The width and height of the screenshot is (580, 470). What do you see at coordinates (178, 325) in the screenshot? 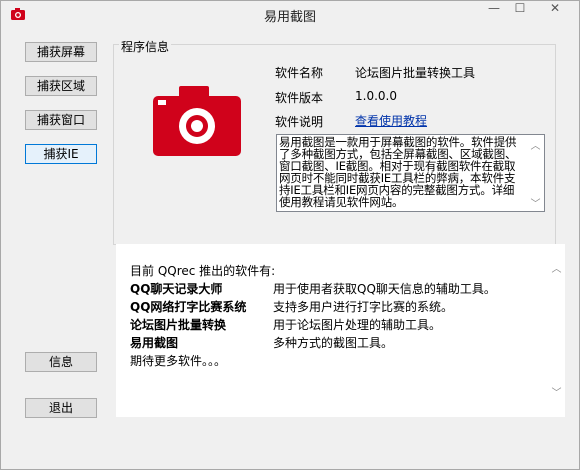
I see `product-name: 论坛图片批量转换` at bounding box center [178, 325].